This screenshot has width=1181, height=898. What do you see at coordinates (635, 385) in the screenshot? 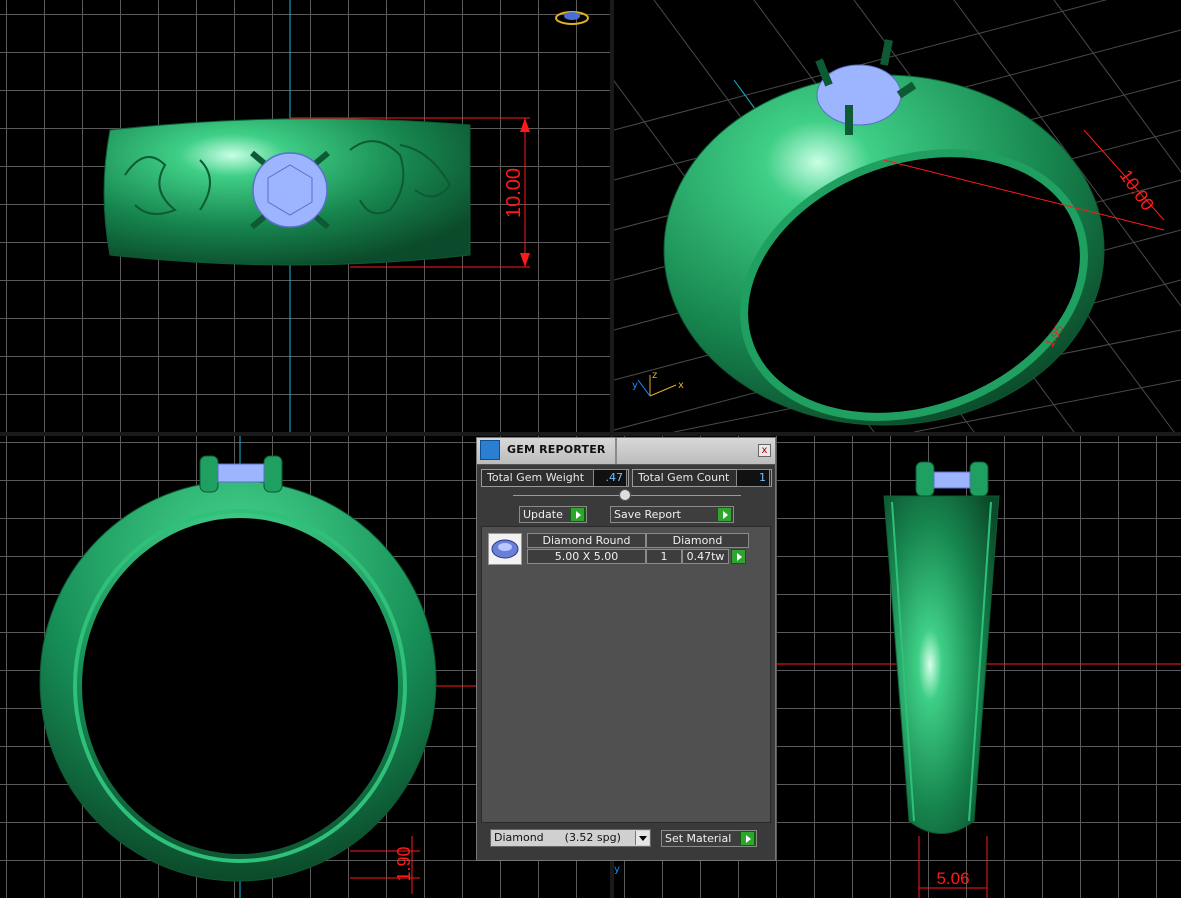
I see `axis-y-label: y` at bounding box center [635, 385].